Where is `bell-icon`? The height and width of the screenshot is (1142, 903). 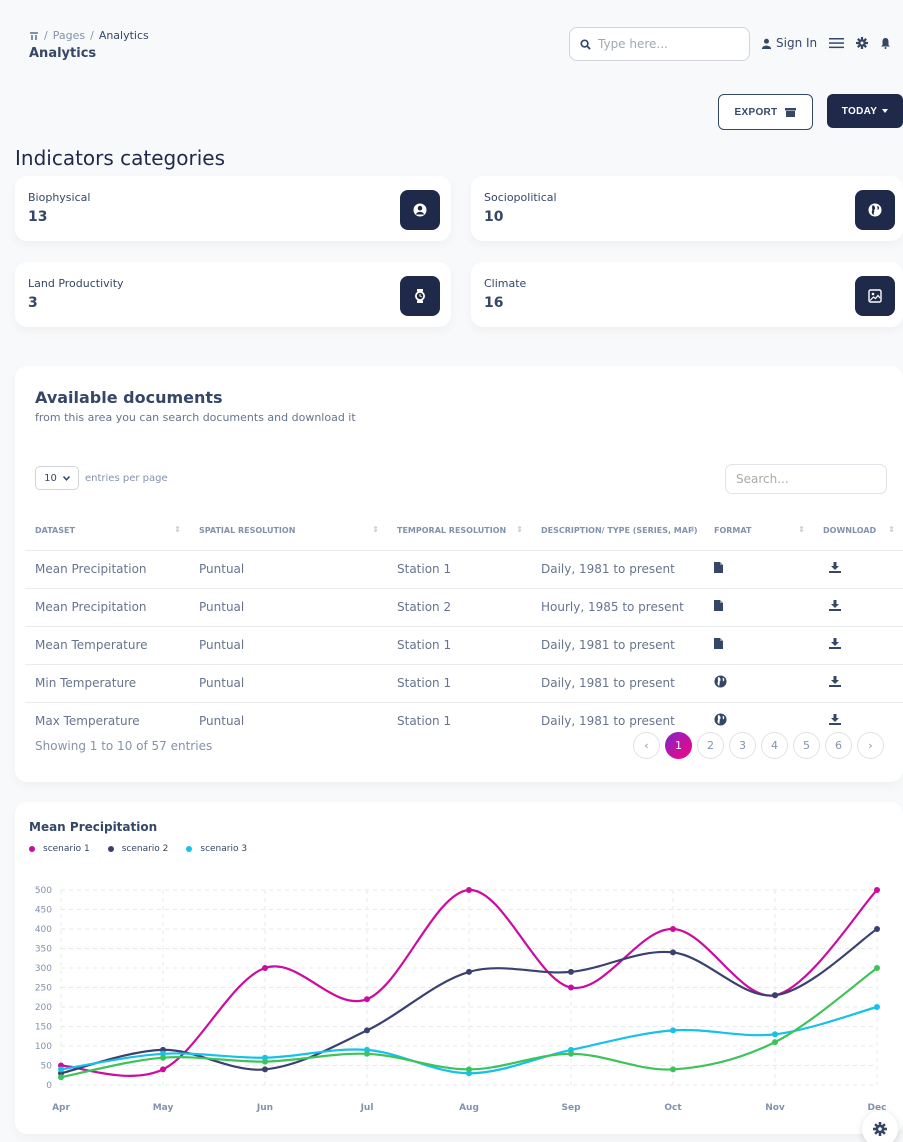 bell-icon is located at coordinates (885, 43).